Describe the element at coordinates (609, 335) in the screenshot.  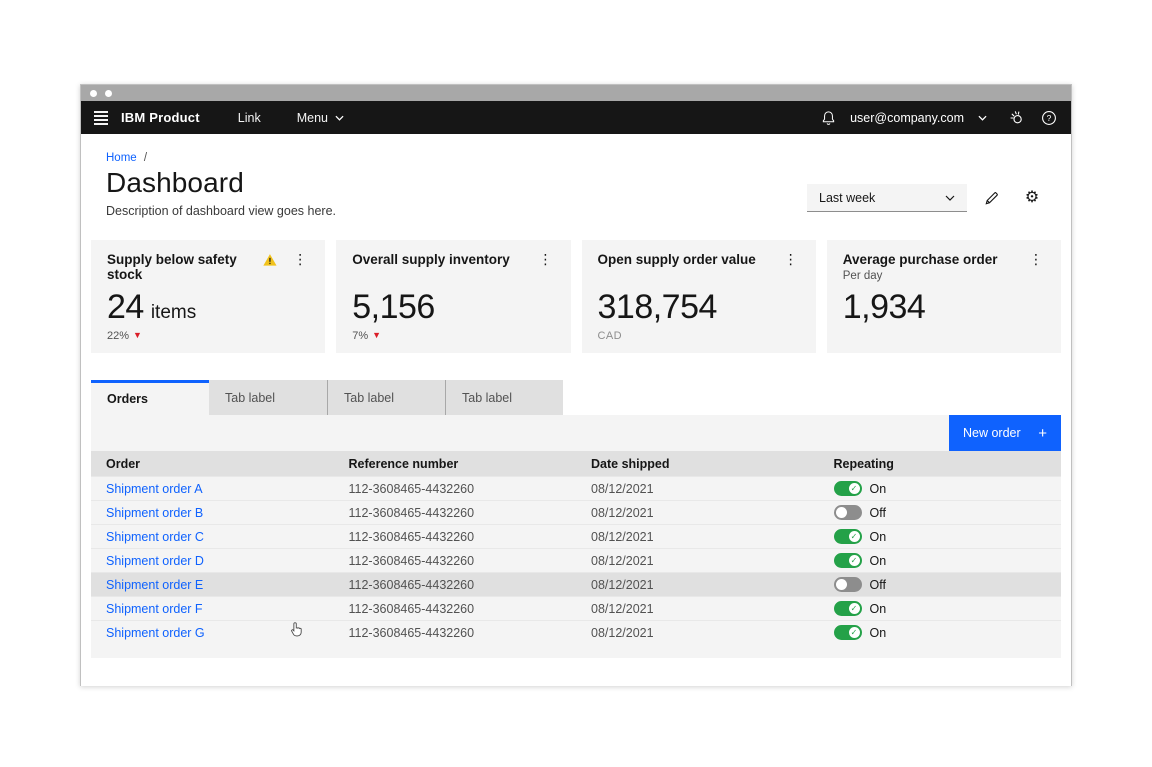
I see `metric-currency: CAD` at that location.